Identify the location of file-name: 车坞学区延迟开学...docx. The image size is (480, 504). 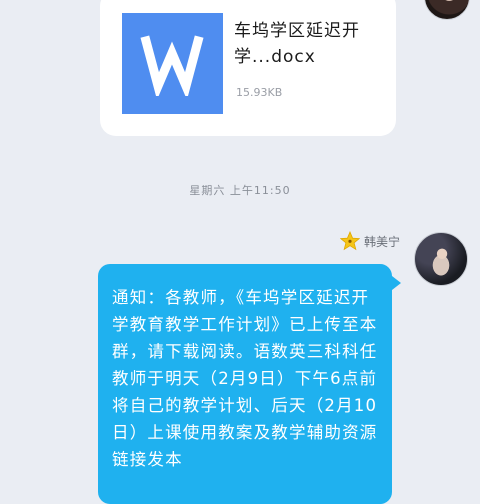
(297, 44).